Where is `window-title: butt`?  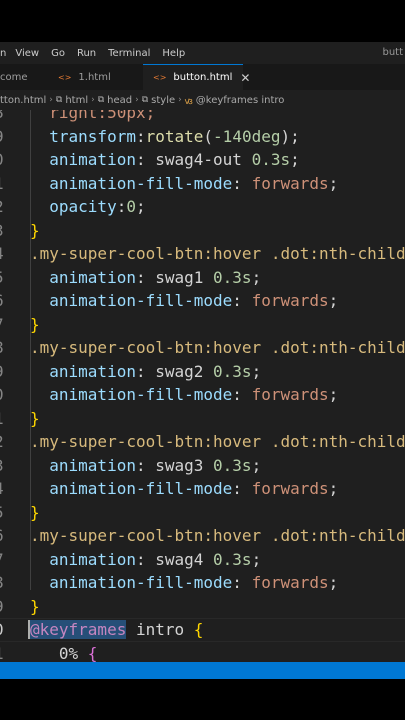 window-title: butt is located at coordinates (392, 52).